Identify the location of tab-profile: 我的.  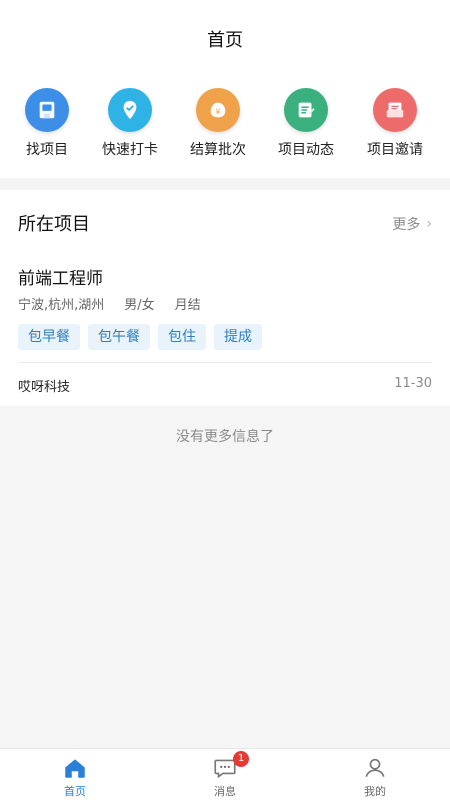
(375, 777).